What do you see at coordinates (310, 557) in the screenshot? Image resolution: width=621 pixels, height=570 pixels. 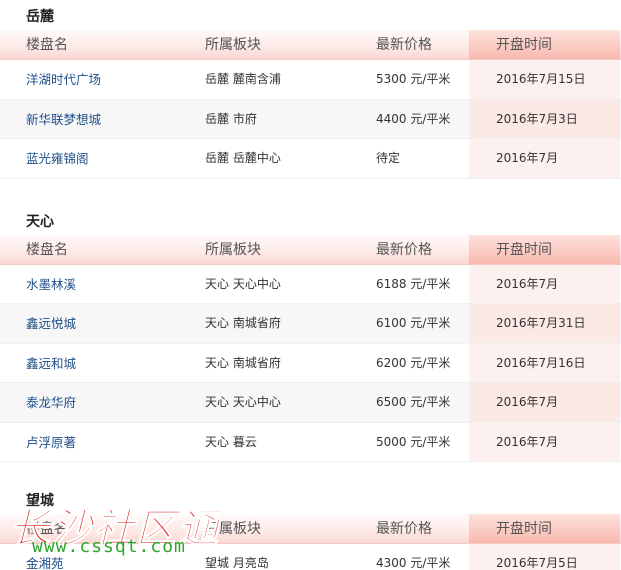 I see `table-row: 金湘苑 望城 月亮岛 4300 元/平米 2016年7月5日` at bounding box center [310, 557].